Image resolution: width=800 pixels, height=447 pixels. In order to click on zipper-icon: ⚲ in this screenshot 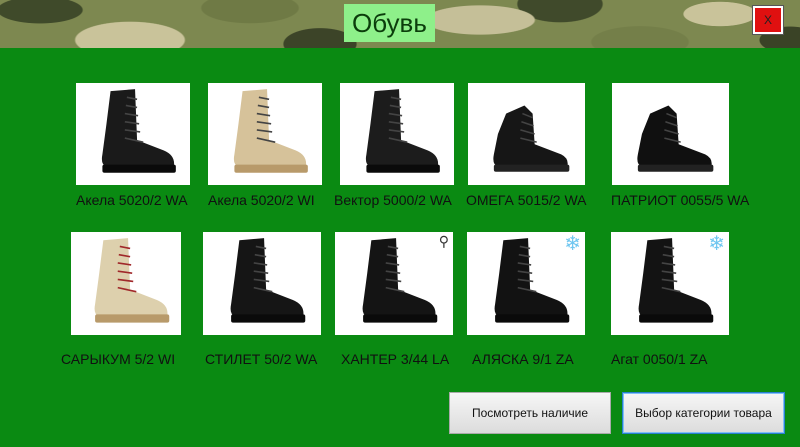, I will do `click(443, 241)`.